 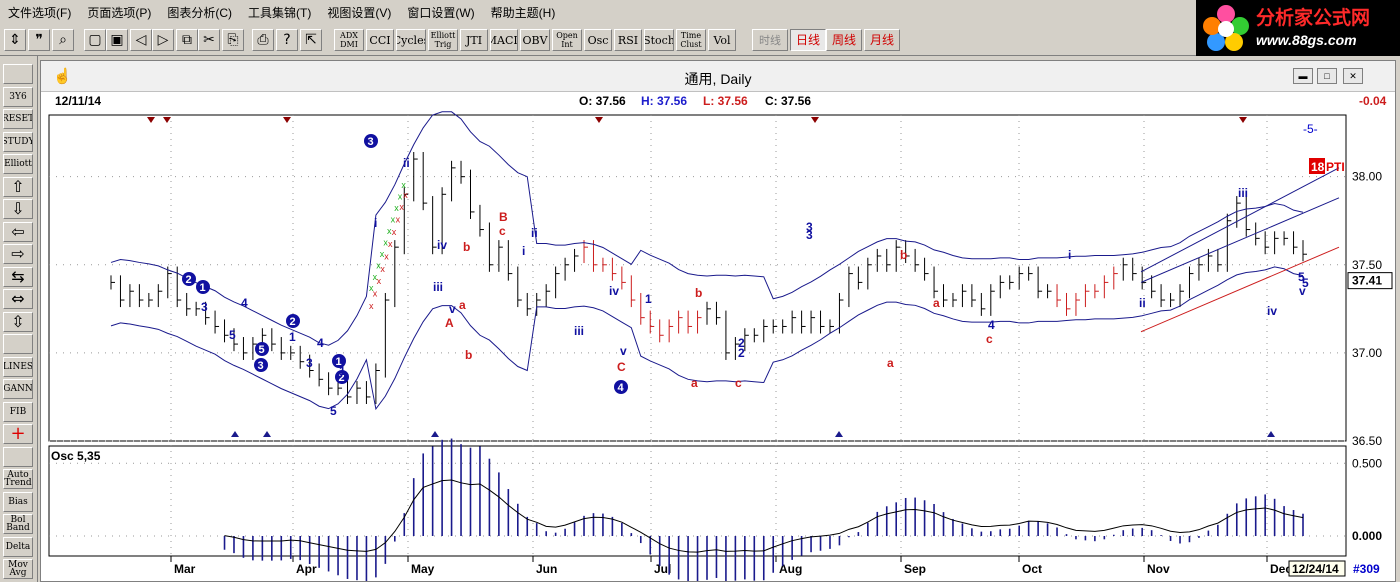 I want to click on crosshair-icon: +, so click(x=18, y=434).